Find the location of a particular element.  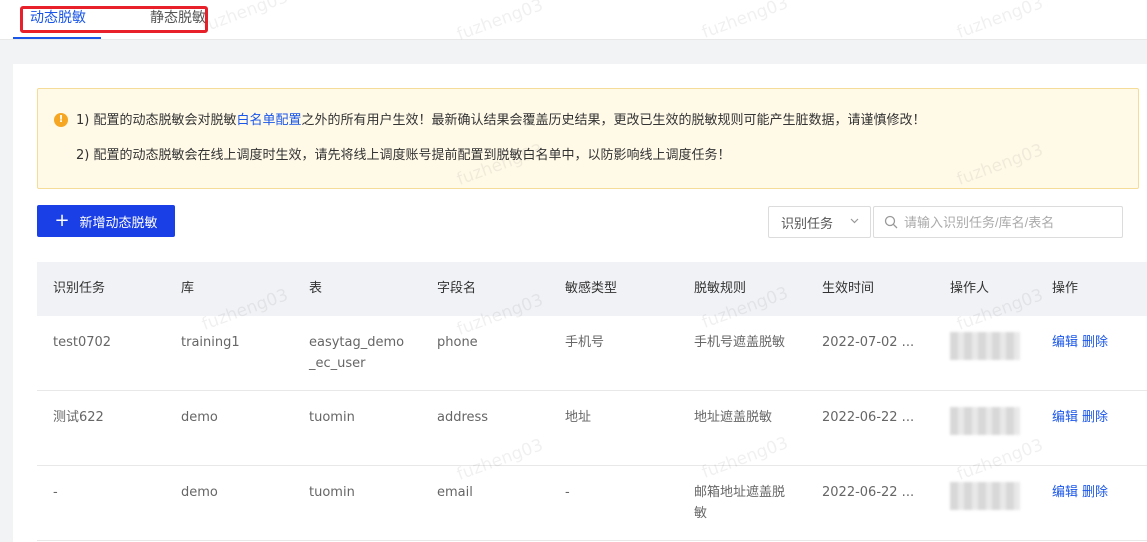

col-header-operator: 操作人 is located at coordinates (970, 288).